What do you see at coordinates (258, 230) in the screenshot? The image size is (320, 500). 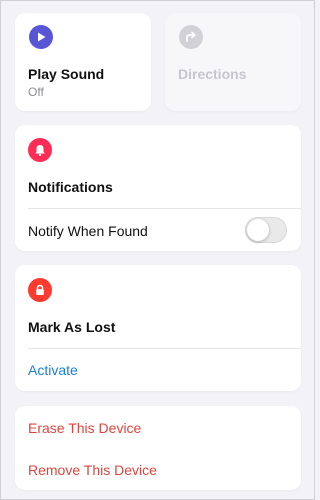 I see `toggle-knob` at bounding box center [258, 230].